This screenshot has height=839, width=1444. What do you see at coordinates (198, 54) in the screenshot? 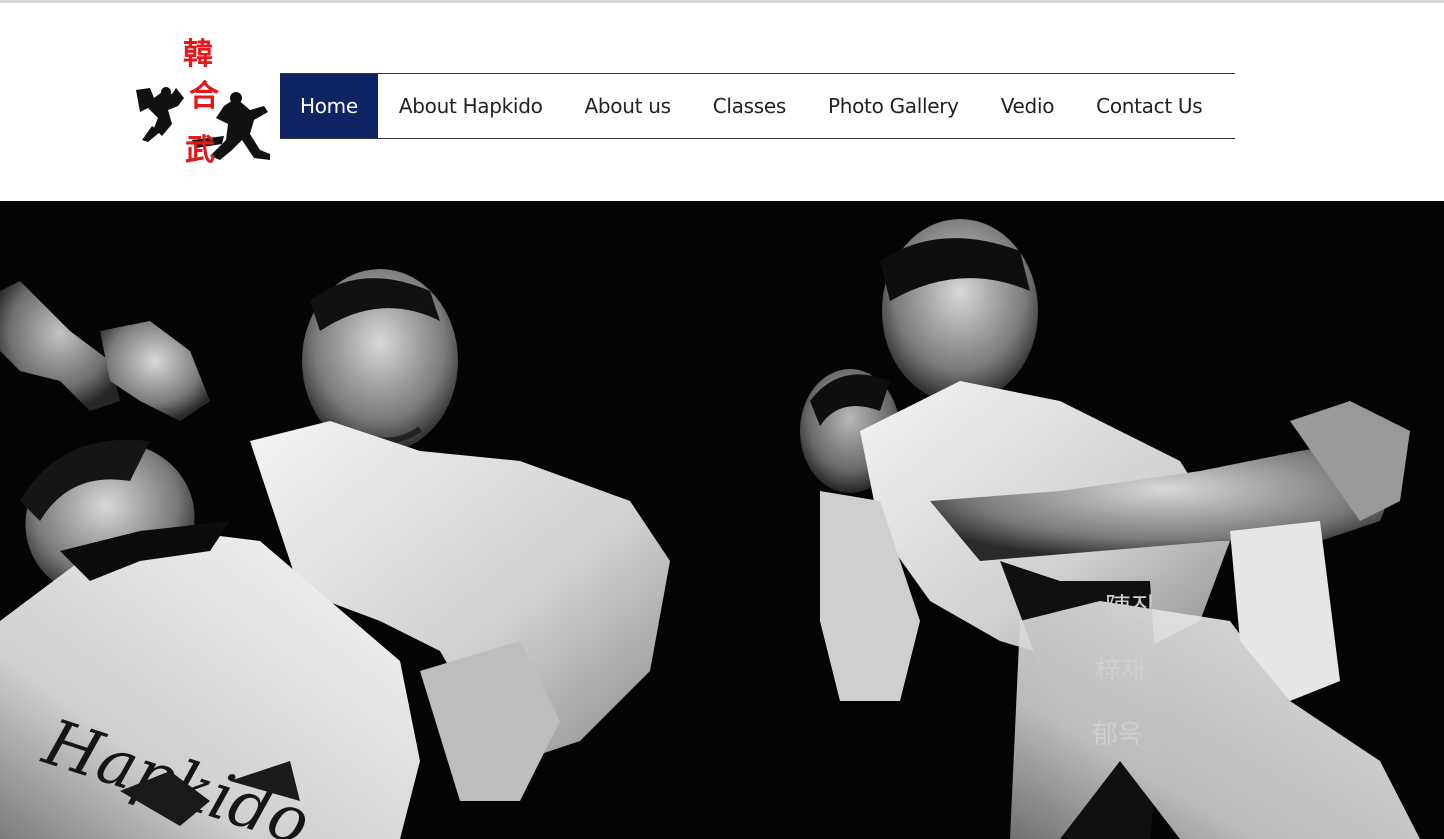
I see `logo-char-1: 韓` at bounding box center [198, 54].